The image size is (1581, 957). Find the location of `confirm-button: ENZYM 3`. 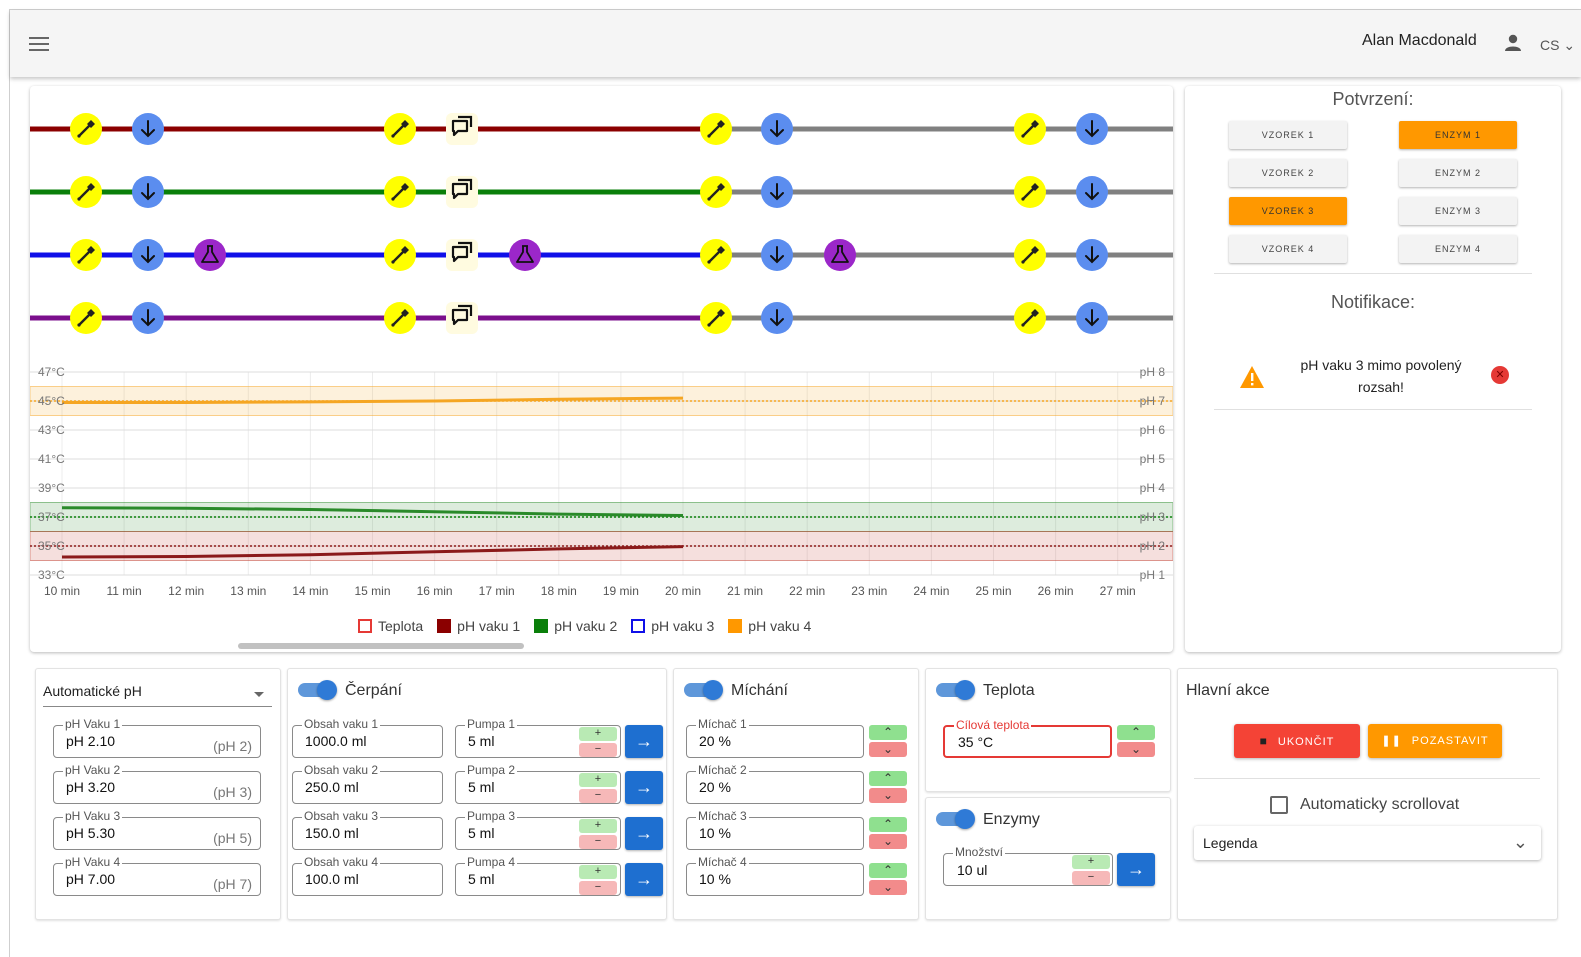

confirm-button: ENZYM 3 is located at coordinates (1458, 211).